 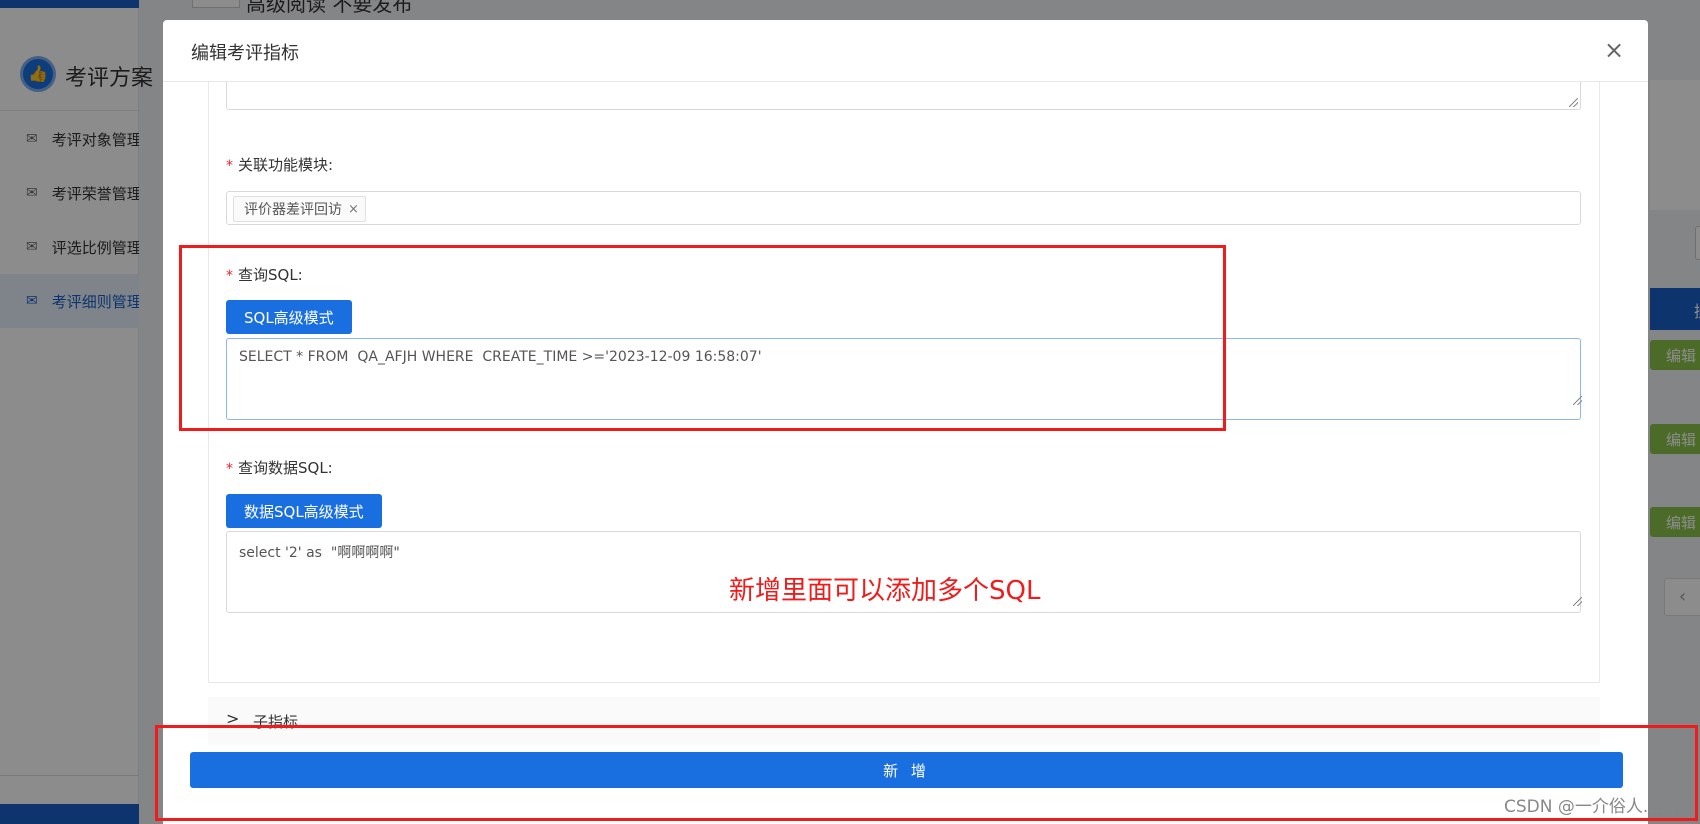 I want to click on module-label-text: 关联功能模块:, so click(x=286, y=165).